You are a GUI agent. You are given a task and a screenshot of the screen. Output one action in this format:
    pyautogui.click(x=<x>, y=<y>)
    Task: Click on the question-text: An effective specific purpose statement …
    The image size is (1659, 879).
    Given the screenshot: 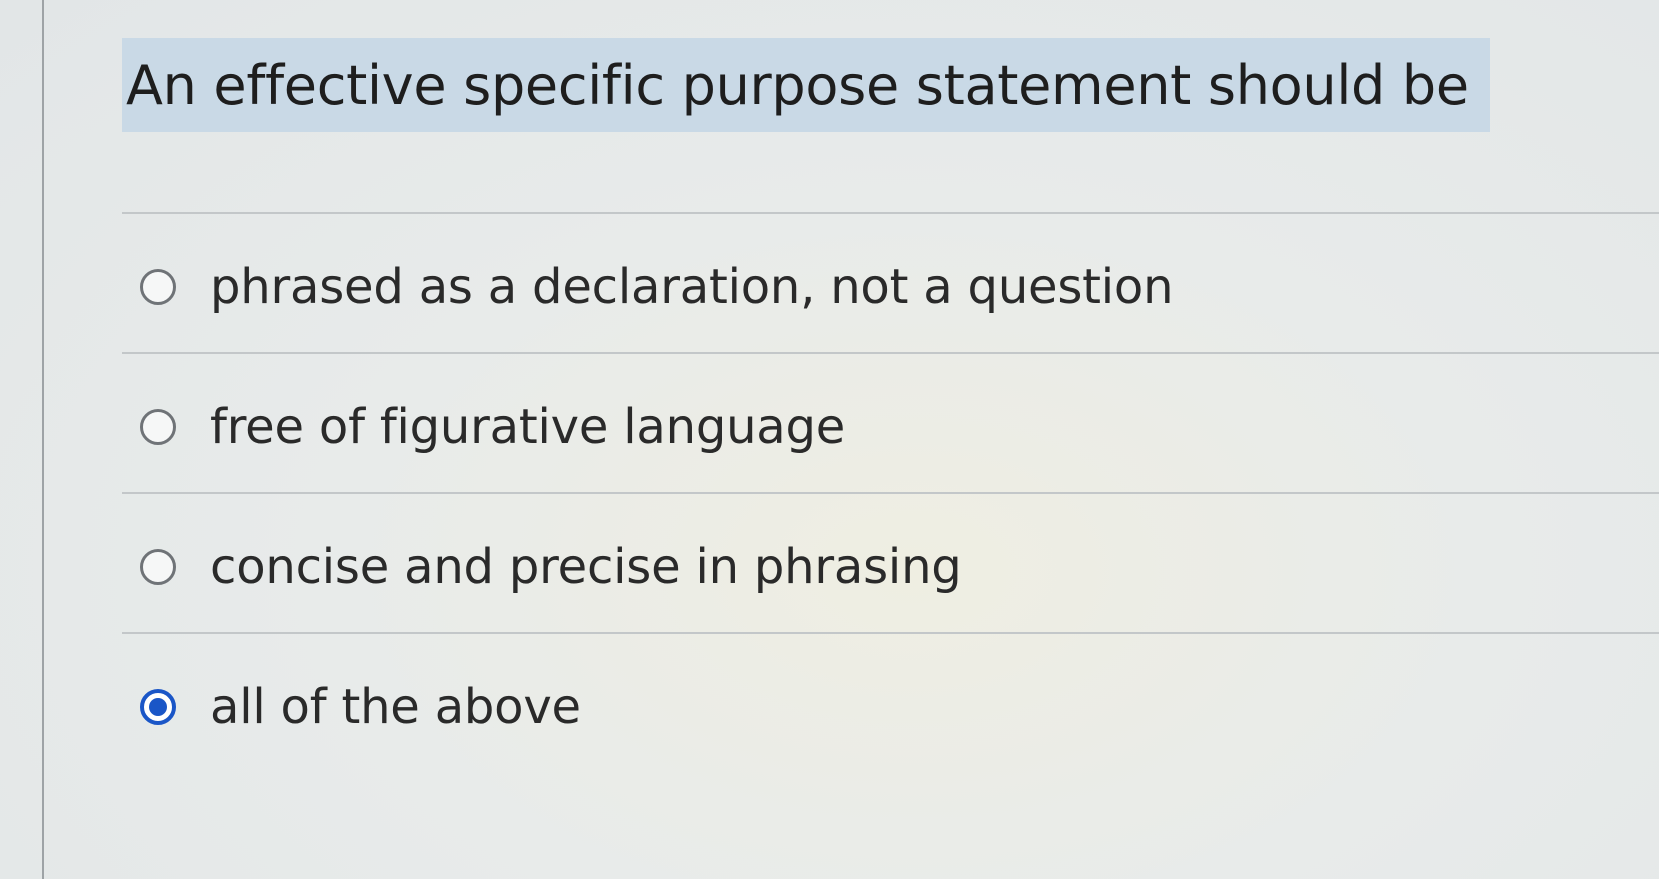 What is the action you would take?
    pyautogui.click(x=797, y=85)
    